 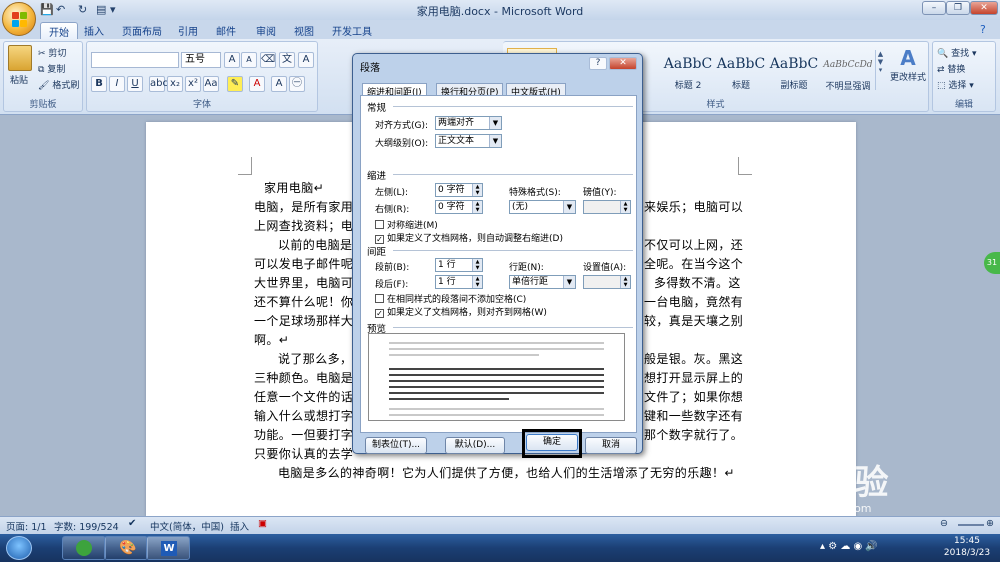 I want to click on character-border-icon: A, so click(x=306, y=60).